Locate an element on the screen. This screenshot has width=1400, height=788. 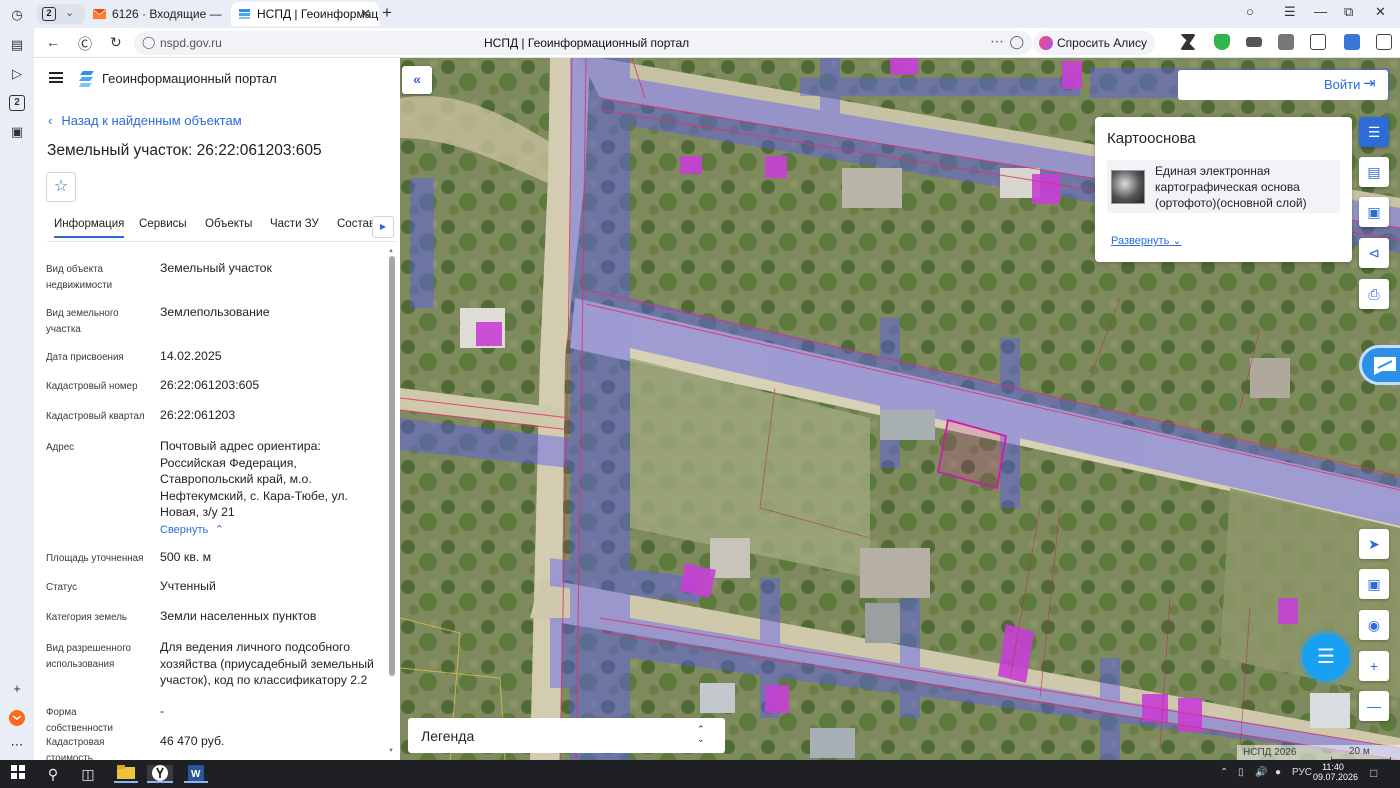
tab-count-icon: 2 is located at coordinates (17, 103).